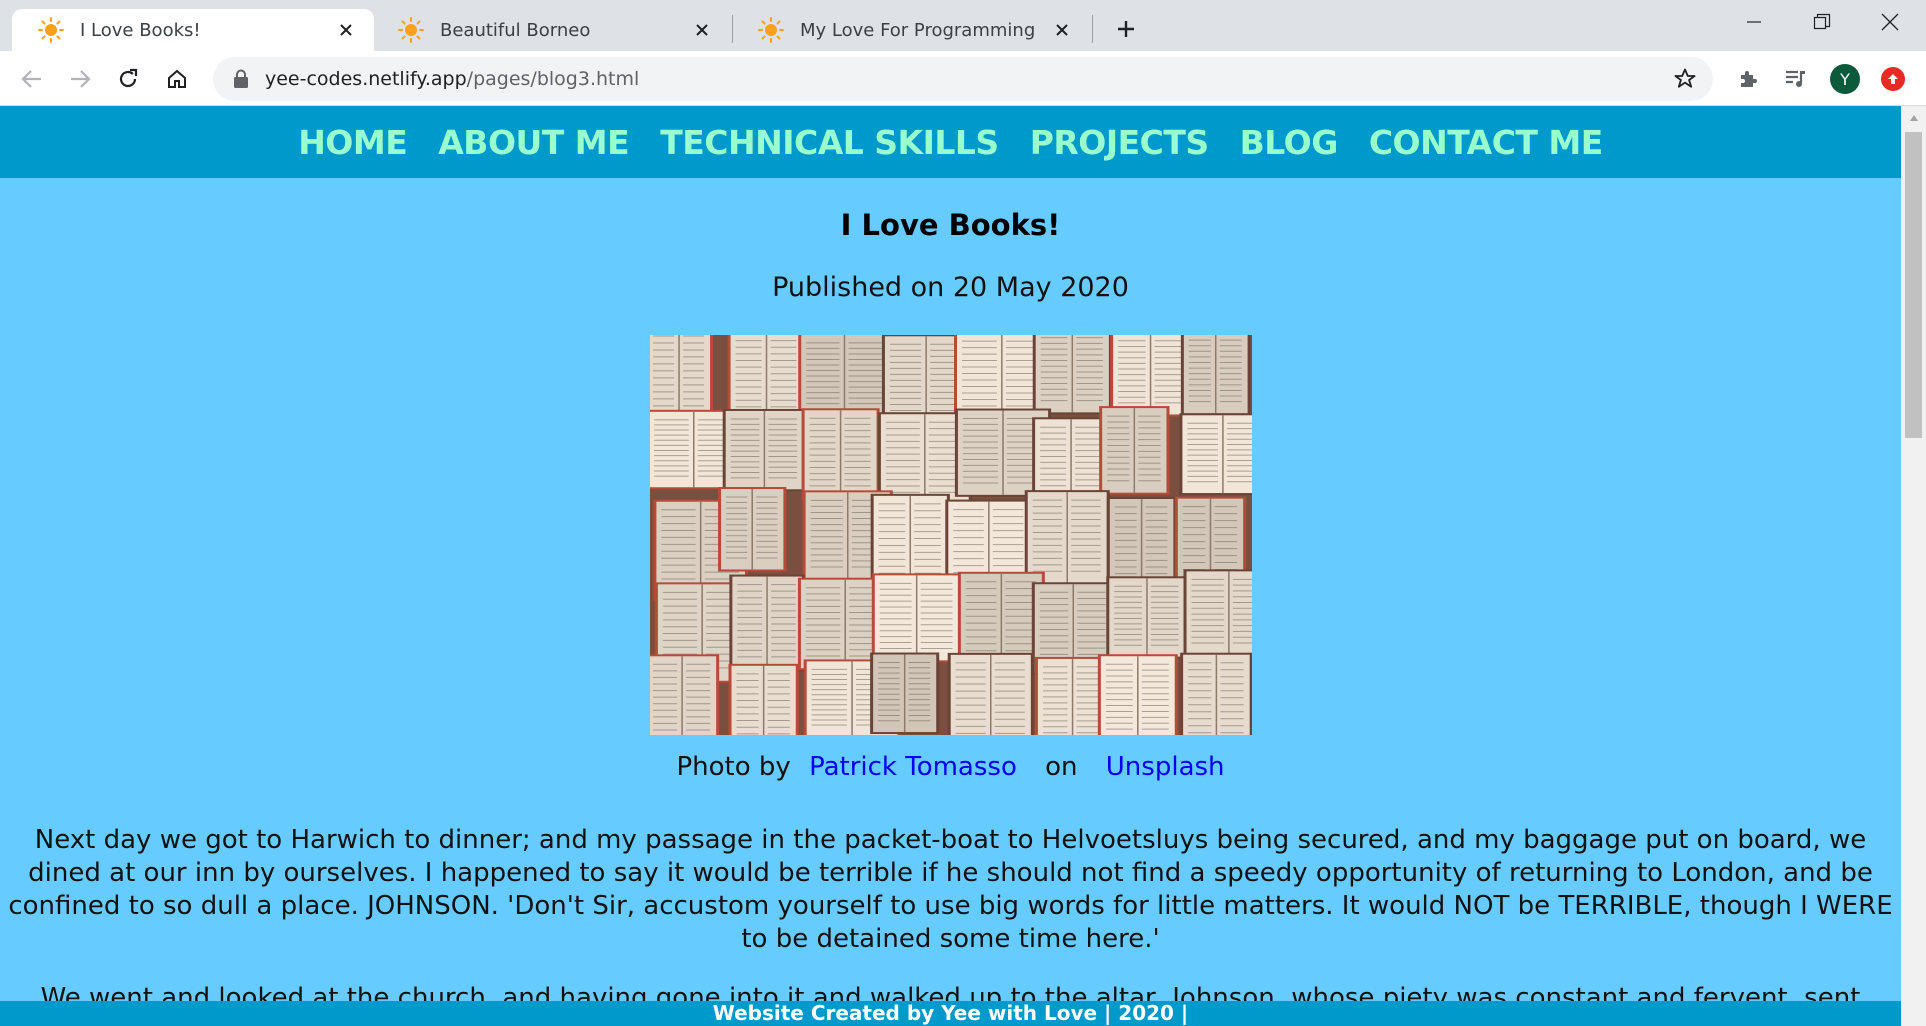 The width and height of the screenshot is (1926, 1026). I want to click on triangle-up-icon, so click(1913, 118).